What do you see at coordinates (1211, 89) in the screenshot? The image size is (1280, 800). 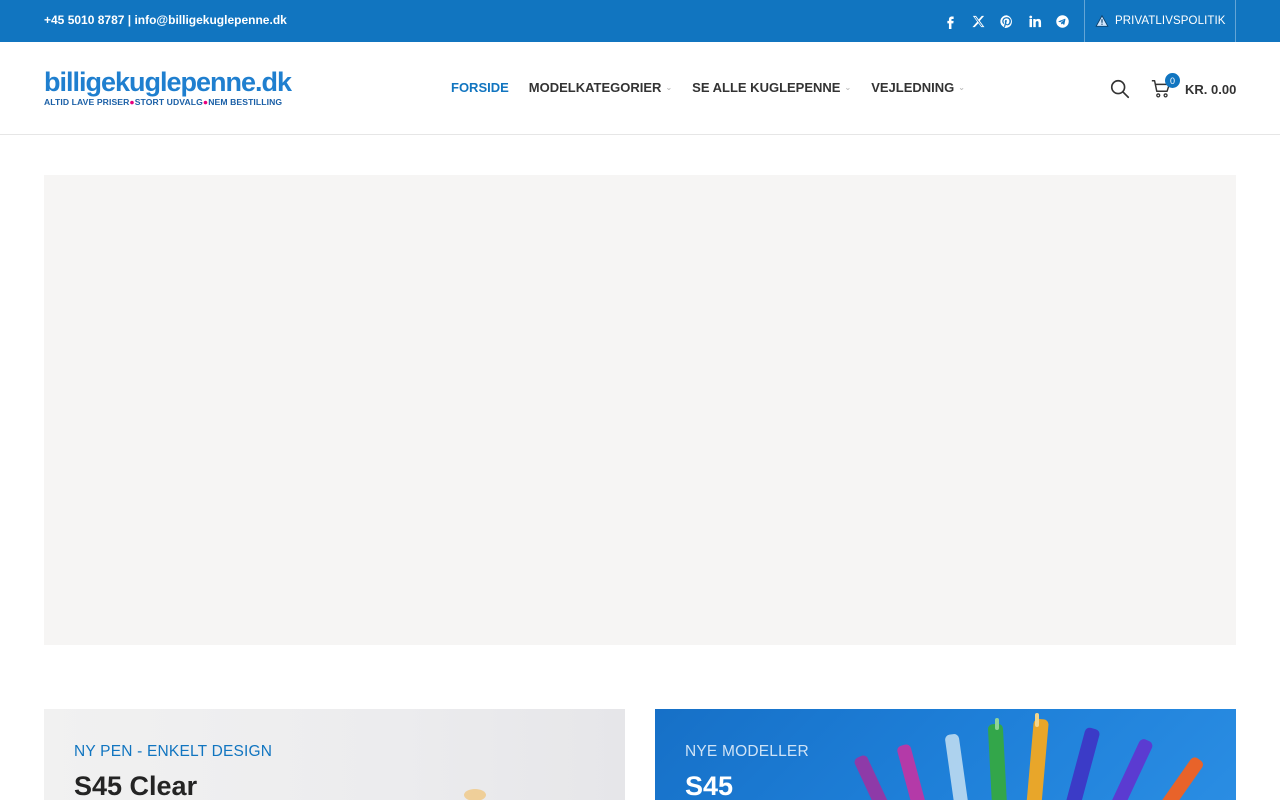 I see `cart-total: KR. 0.00` at bounding box center [1211, 89].